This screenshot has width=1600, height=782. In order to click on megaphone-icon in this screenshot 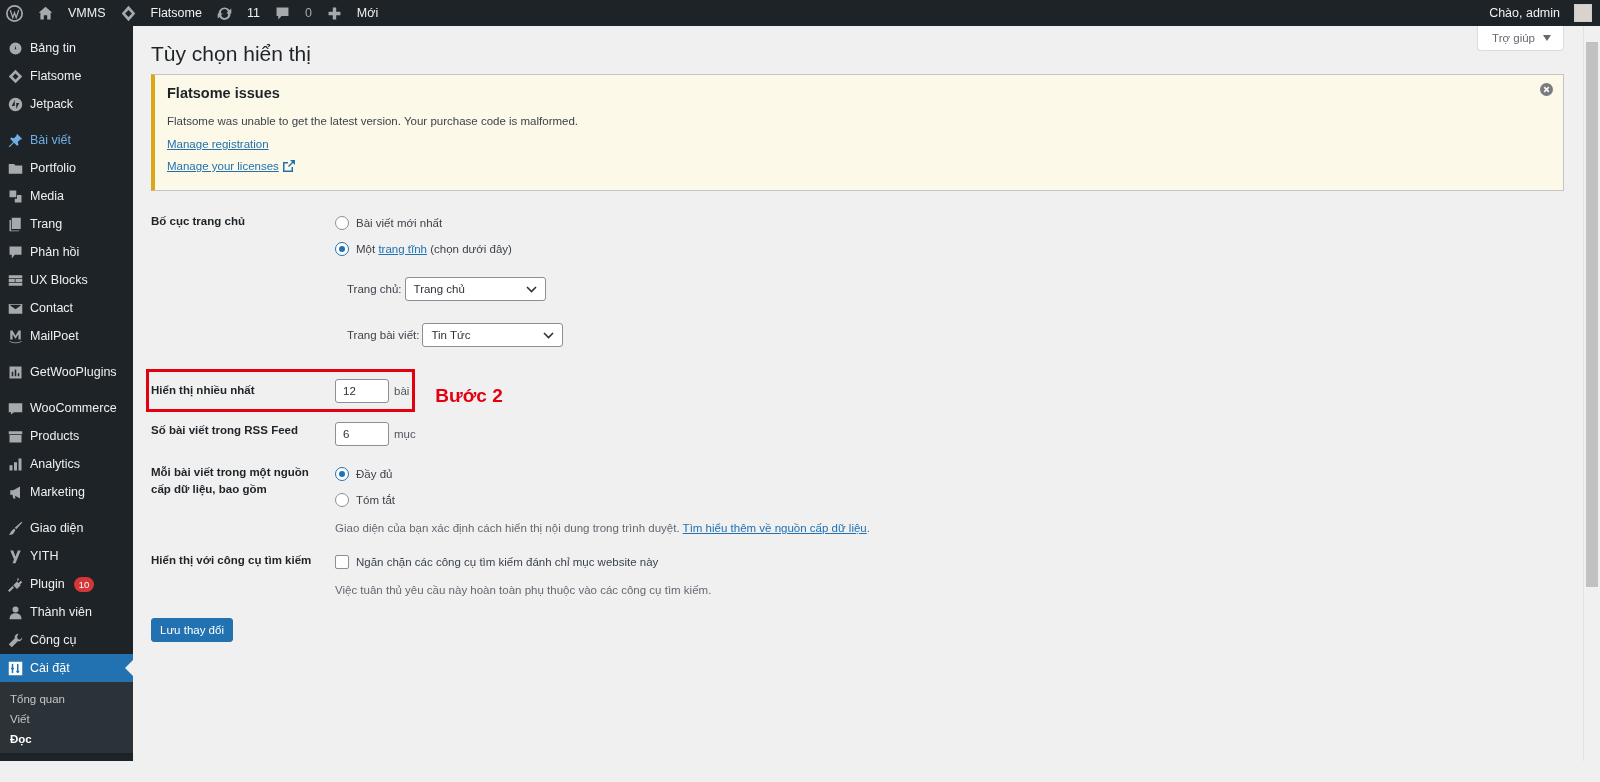, I will do `click(15, 492)`.